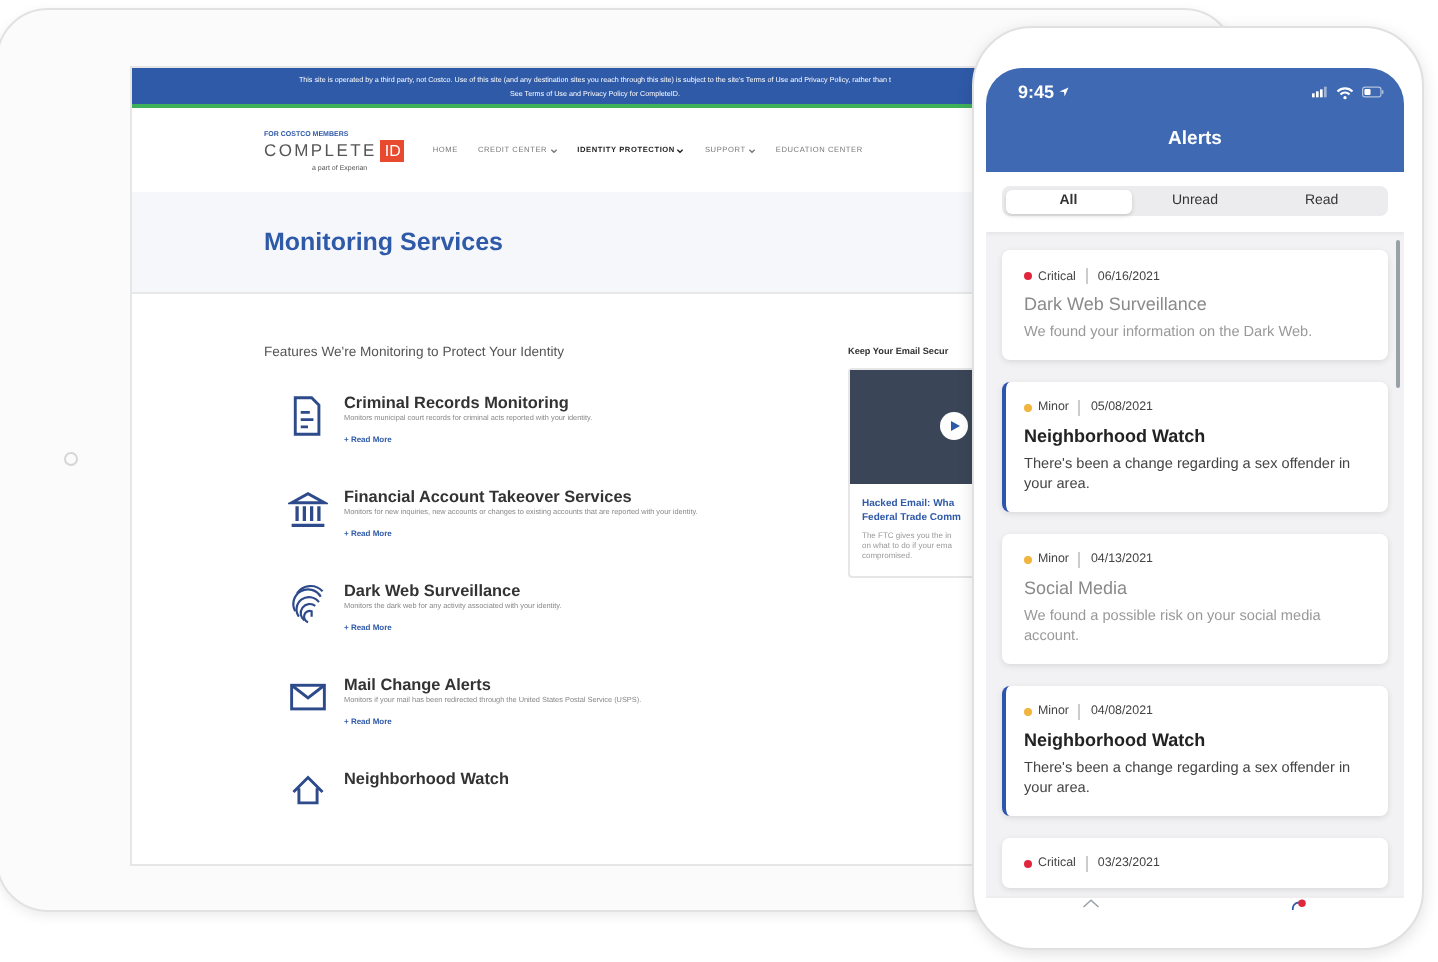 The width and height of the screenshot is (1438, 962). What do you see at coordinates (308, 510) in the screenshot?
I see `bank-icon` at bounding box center [308, 510].